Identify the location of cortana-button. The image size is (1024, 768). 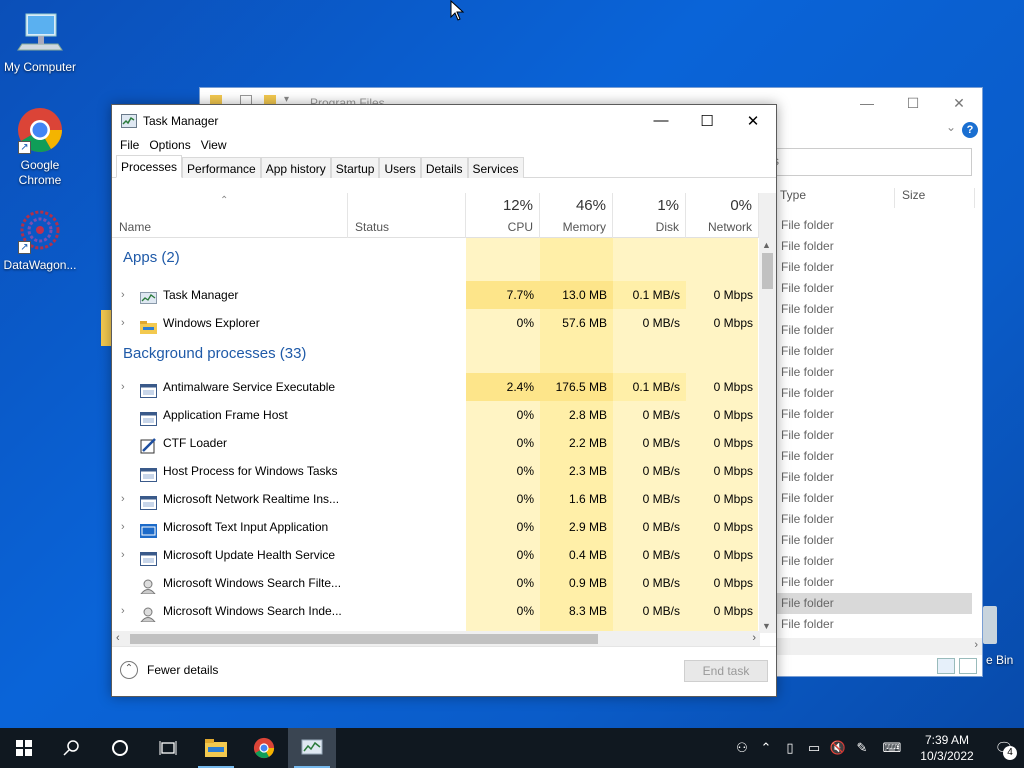
(120, 748).